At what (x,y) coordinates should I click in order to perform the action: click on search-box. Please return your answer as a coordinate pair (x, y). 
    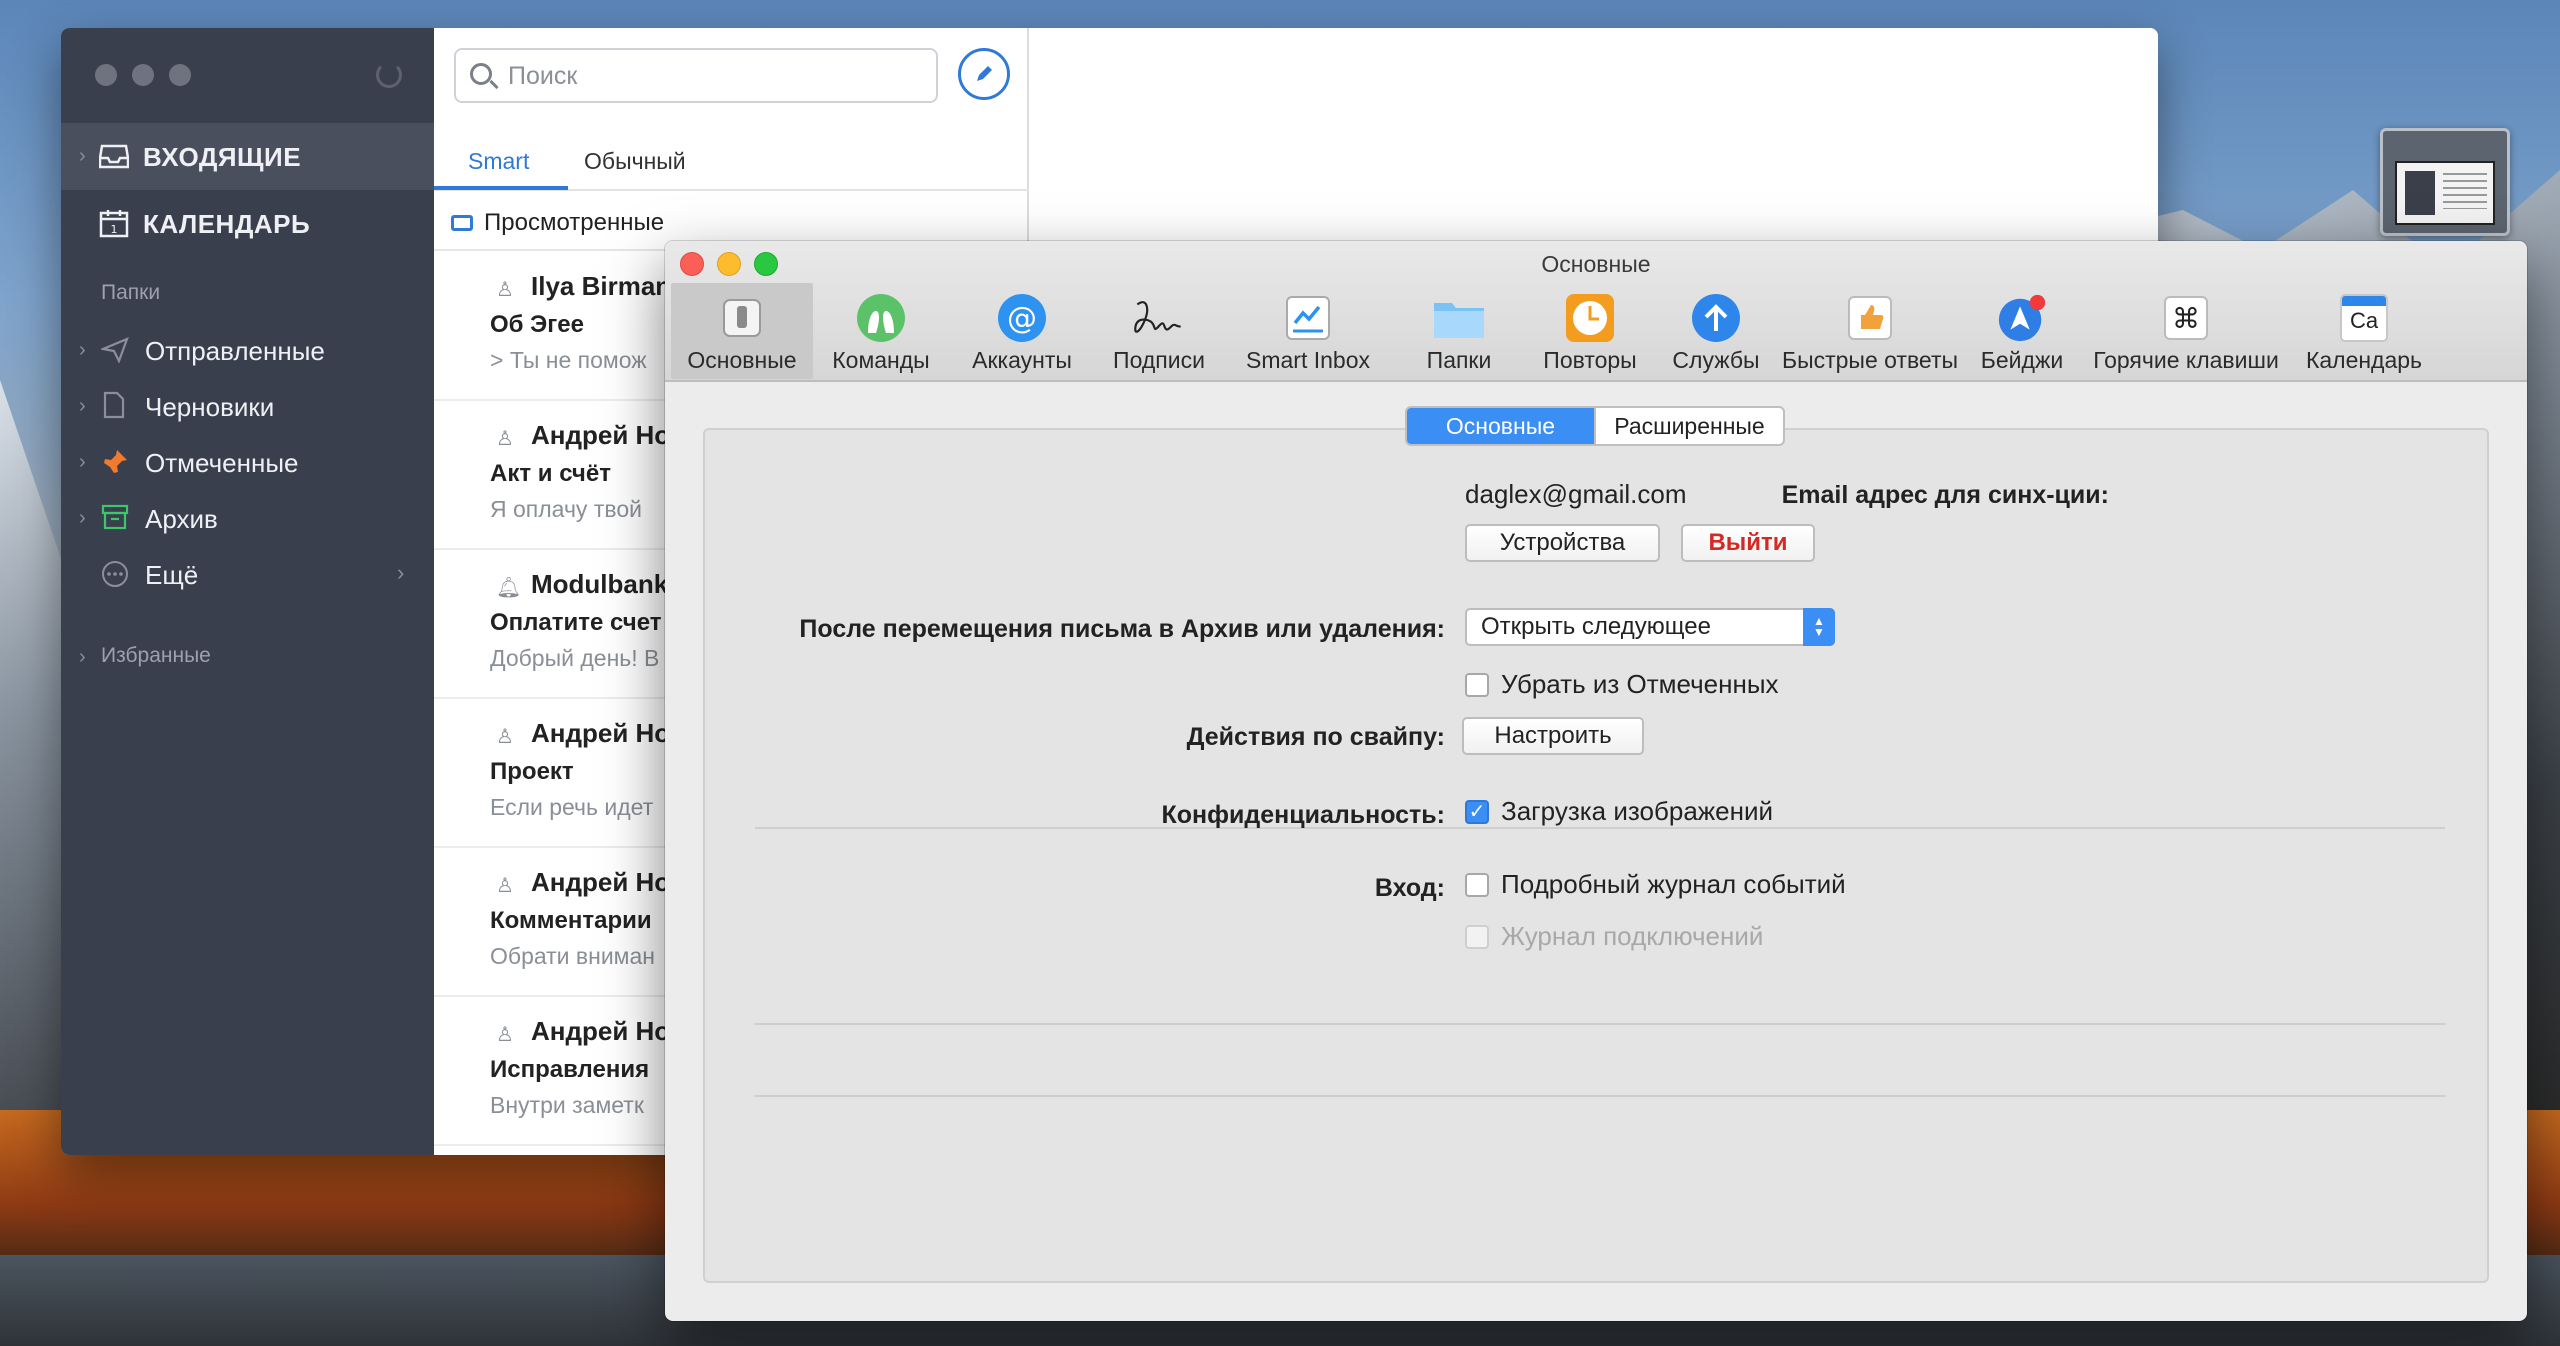
    Looking at the image, I should click on (696, 75).